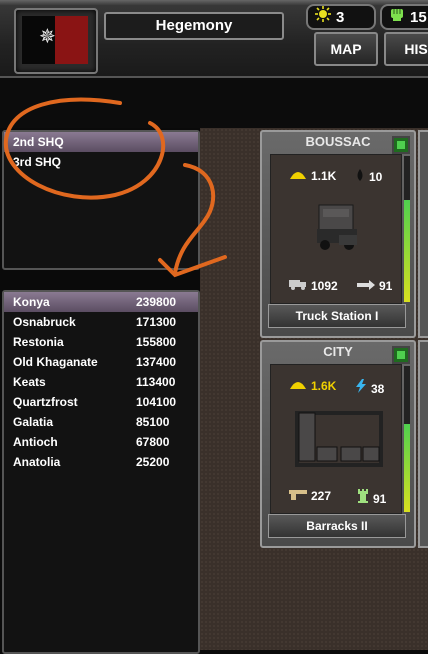 The image size is (428, 654). Describe the element at coordinates (153, 442) in the screenshot. I see `city-value: 67800` at that location.